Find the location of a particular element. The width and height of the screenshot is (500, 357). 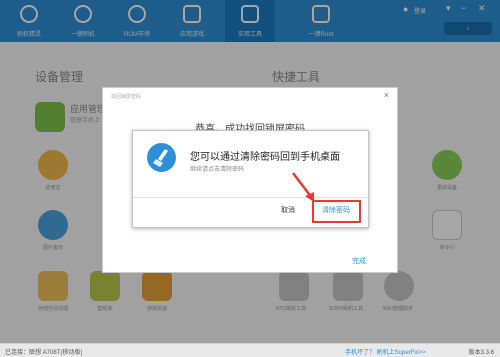

divider is located at coordinates (250, 197).